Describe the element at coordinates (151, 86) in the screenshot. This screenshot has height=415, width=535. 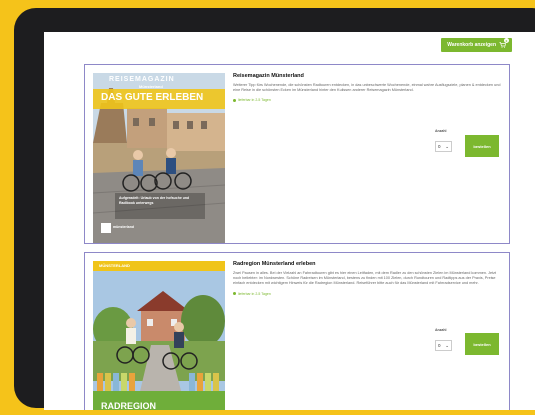
I see `cover-subkicker: Münsterland` at that location.